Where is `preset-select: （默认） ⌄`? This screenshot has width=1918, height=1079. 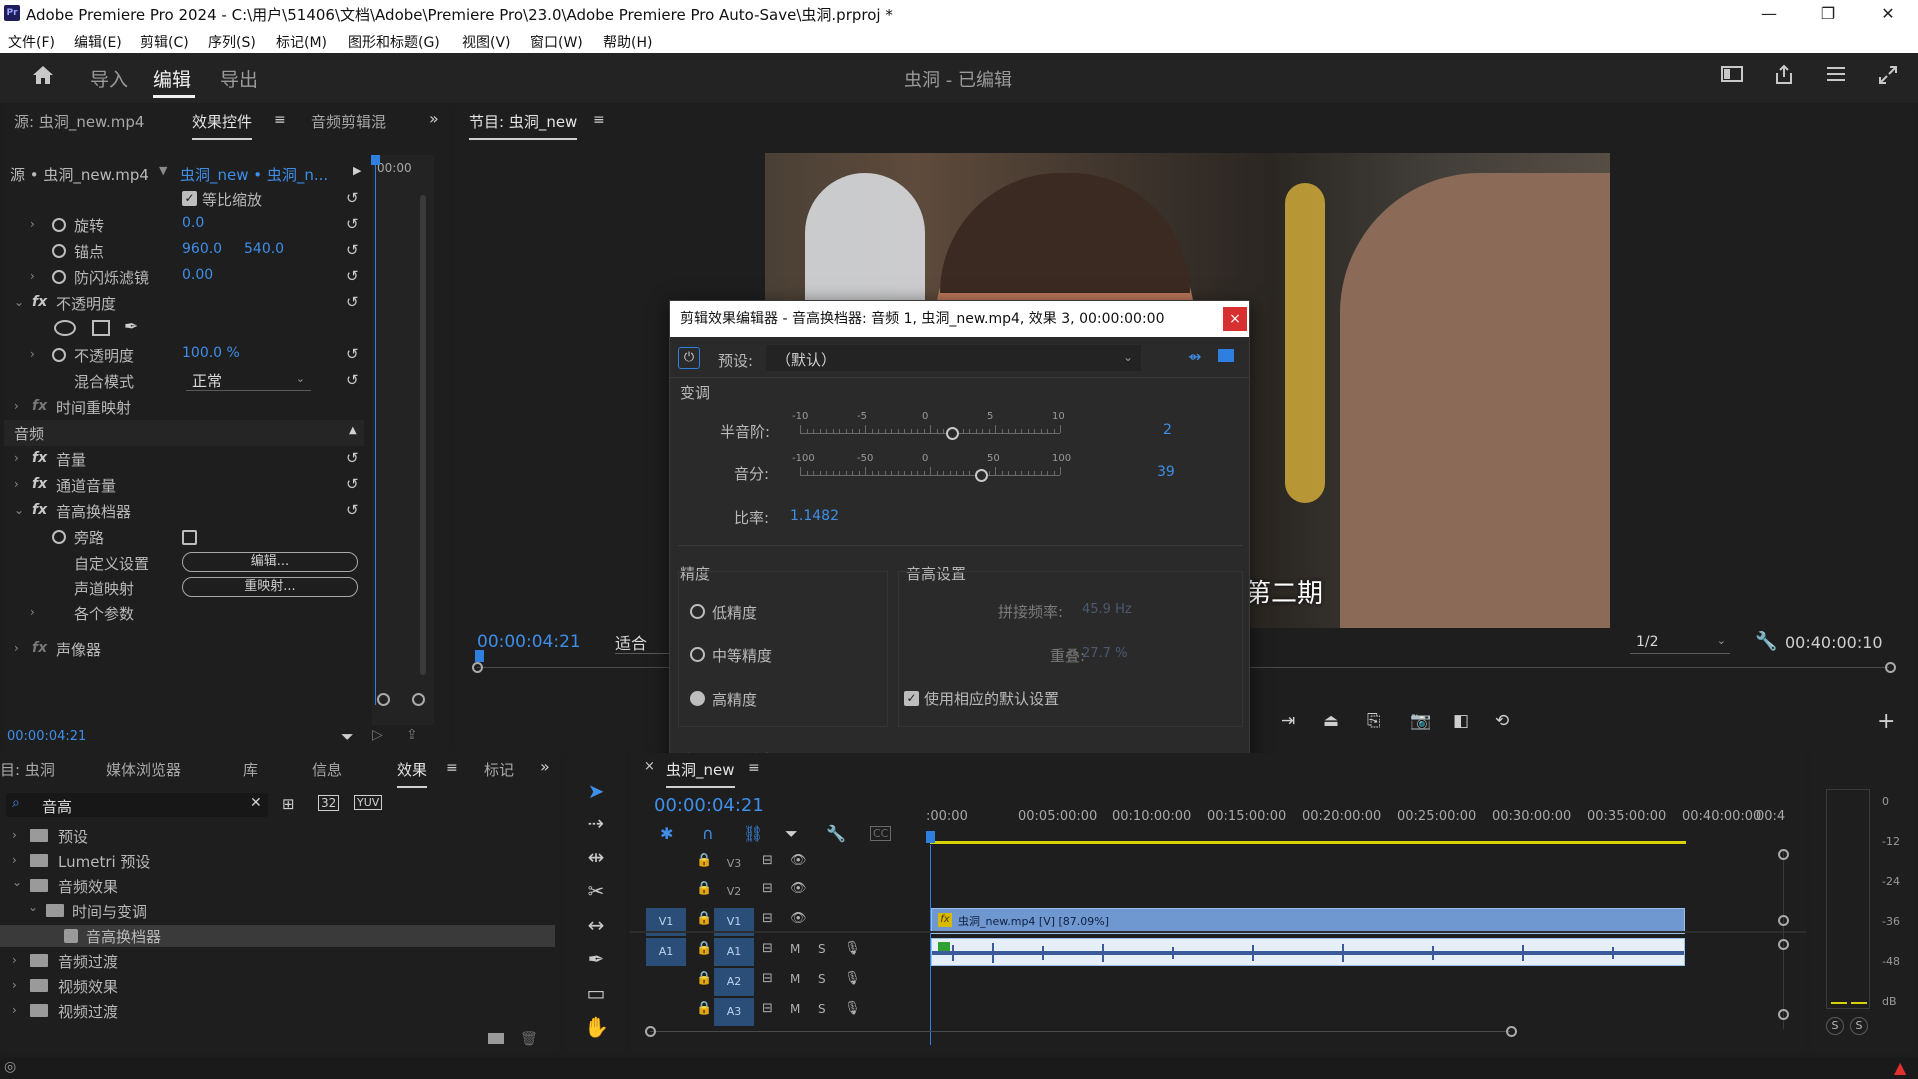
preset-select: （默认） ⌄ is located at coordinates (953, 358).